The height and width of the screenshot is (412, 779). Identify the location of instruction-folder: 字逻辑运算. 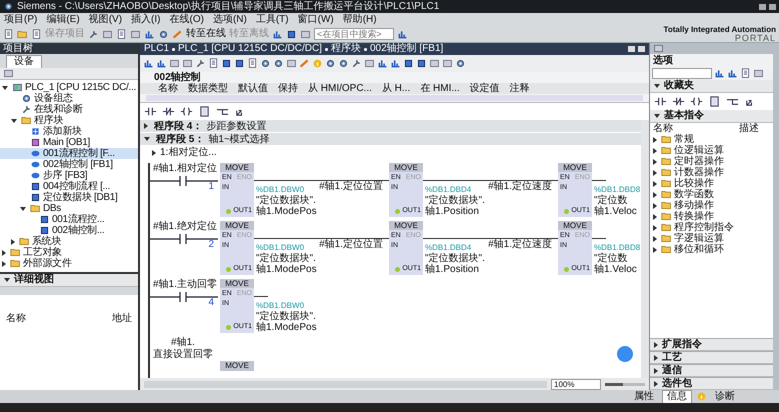
(713, 238).